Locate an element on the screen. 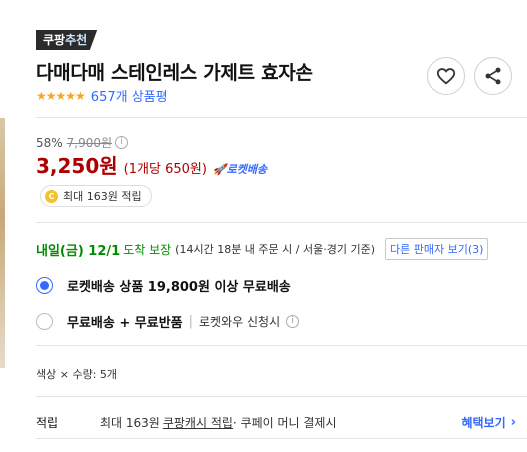 This screenshot has width=527, height=452. coupang-recommend-badge: 쿠팡추천 is located at coordinates (67, 40).